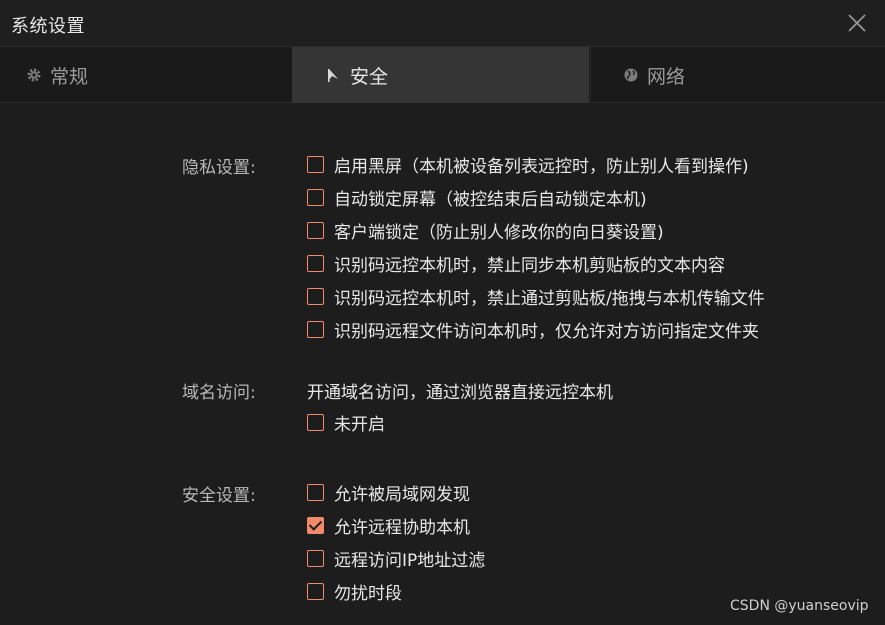  Describe the element at coordinates (737, 75) in the screenshot. I see `tab-network: 网络` at that location.